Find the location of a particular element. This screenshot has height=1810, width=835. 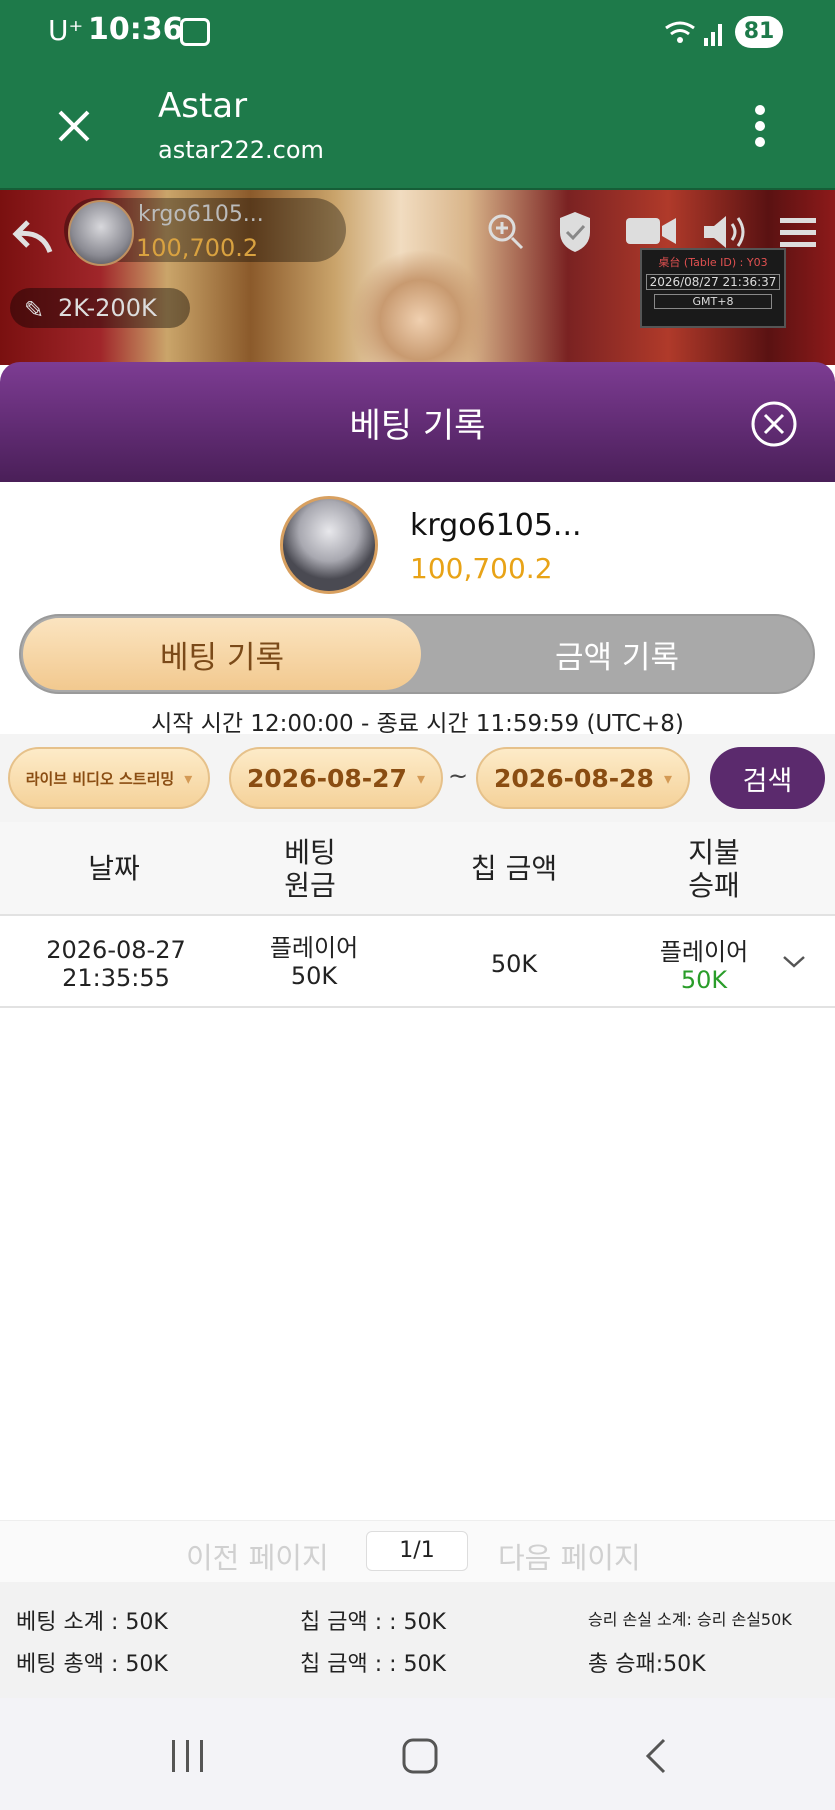

date-from-label: 2026-08-27 is located at coordinates (327, 778).